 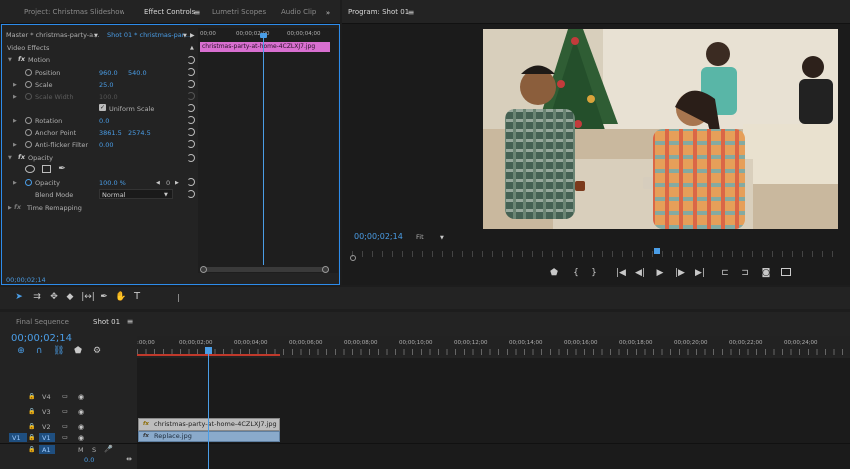 What do you see at coordinates (139, 133) in the screenshot?
I see `anchor-y-value: 2574.5` at bounding box center [139, 133].